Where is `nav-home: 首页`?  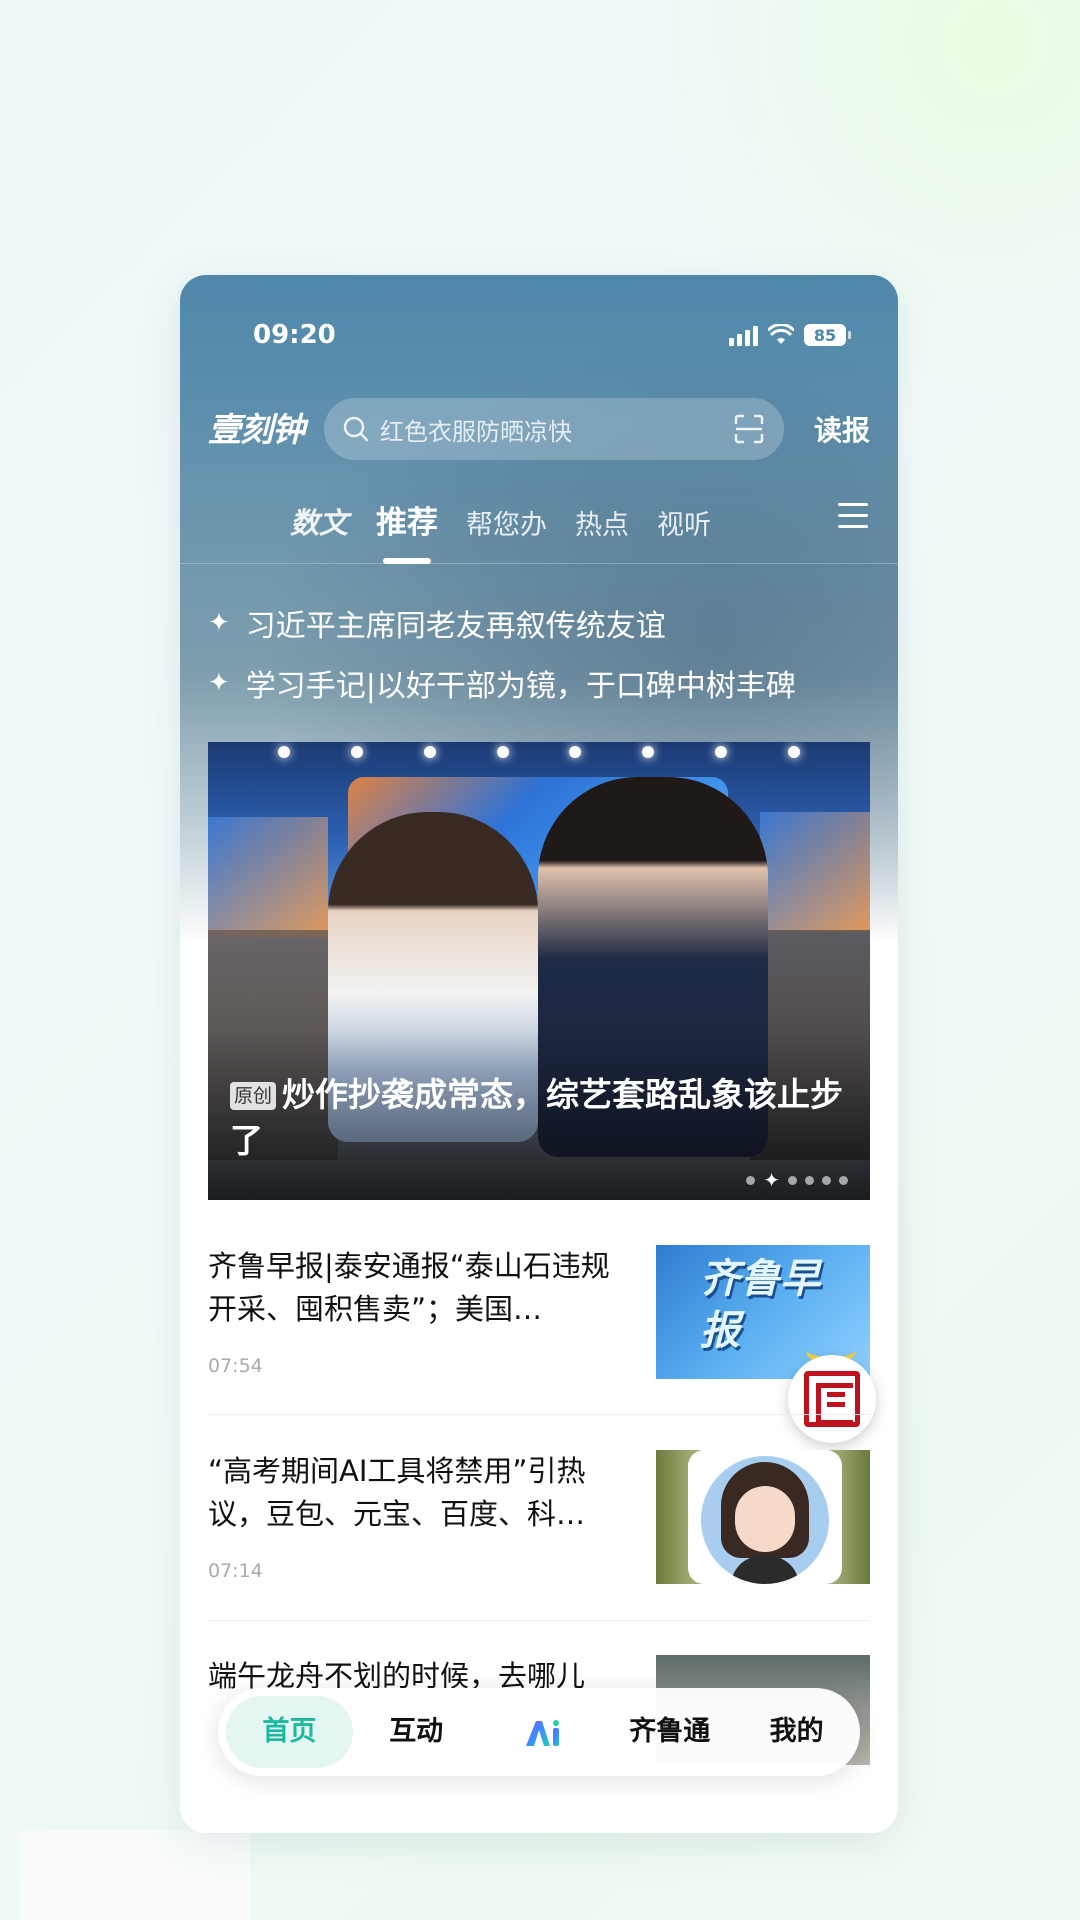
nav-home: 首页 is located at coordinates (289, 1732).